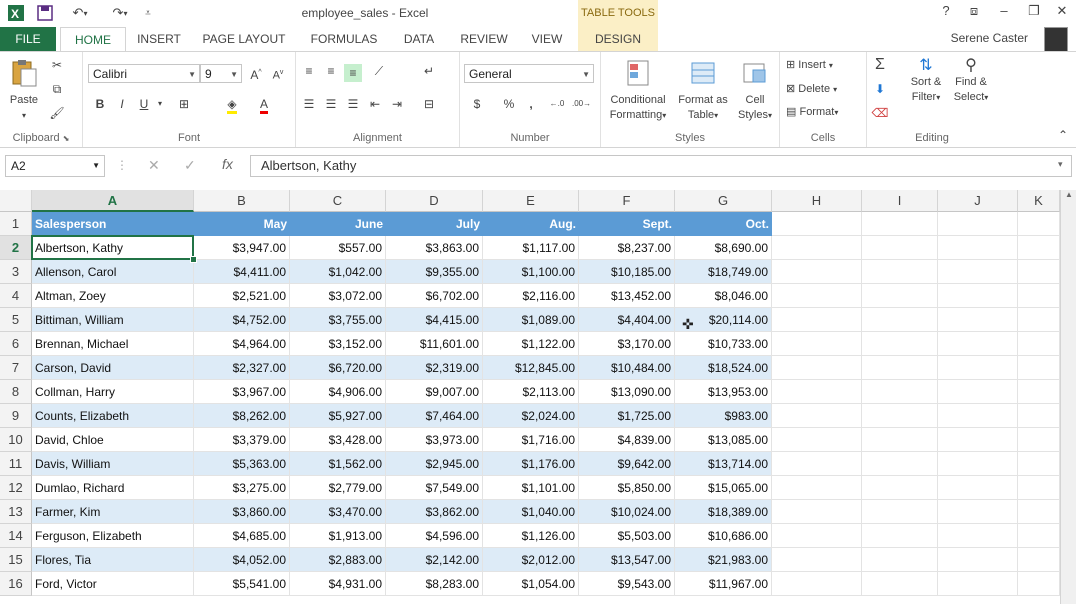  I want to click on table-cell: $1,042.00, so click(338, 272).